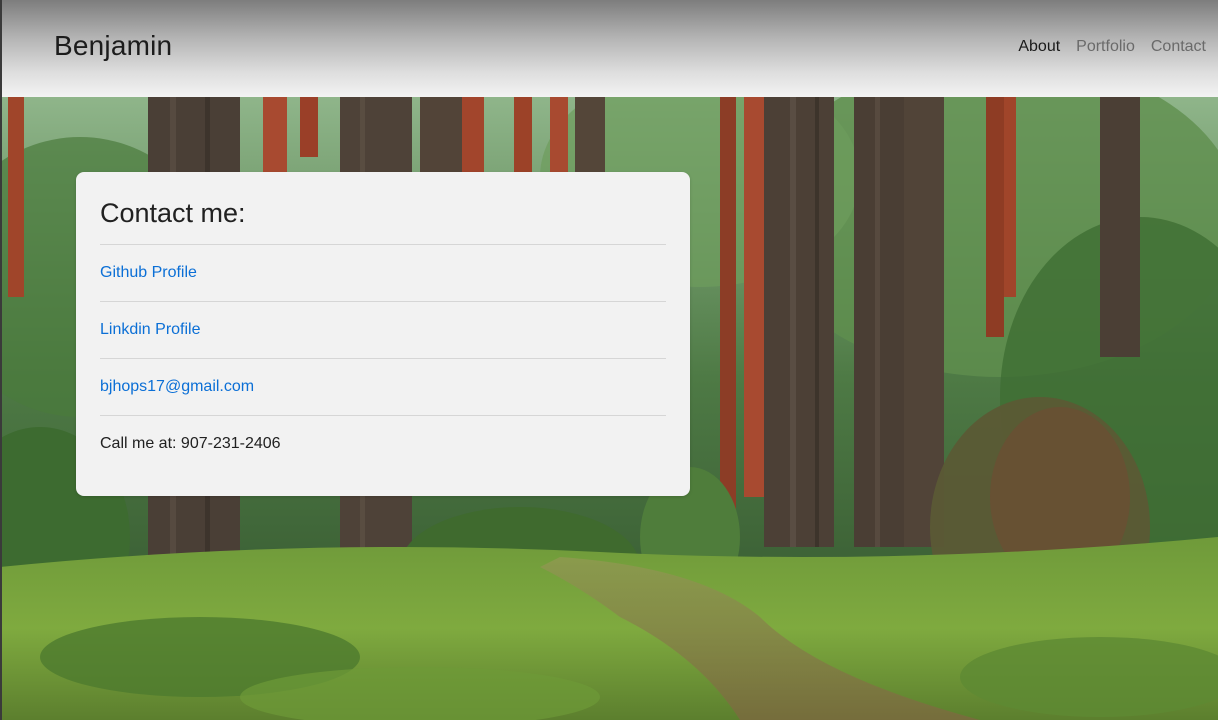 The width and height of the screenshot is (1218, 720). What do you see at coordinates (148, 273) in the screenshot?
I see `github-profile-link: Github Profile` at bounding box center [148, 273].